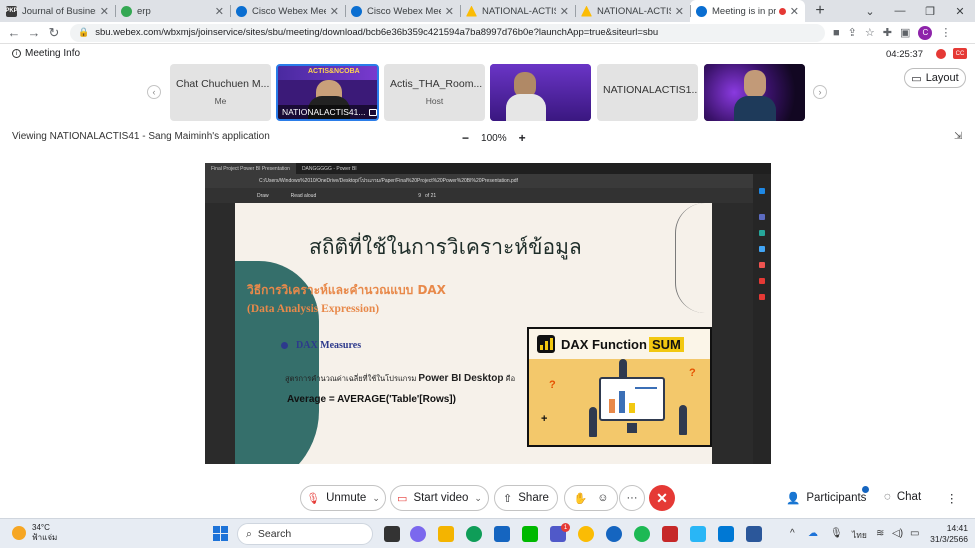 This screenshot has height=548, width=975. I want to click on windows-start-icon, so click(220, 533).